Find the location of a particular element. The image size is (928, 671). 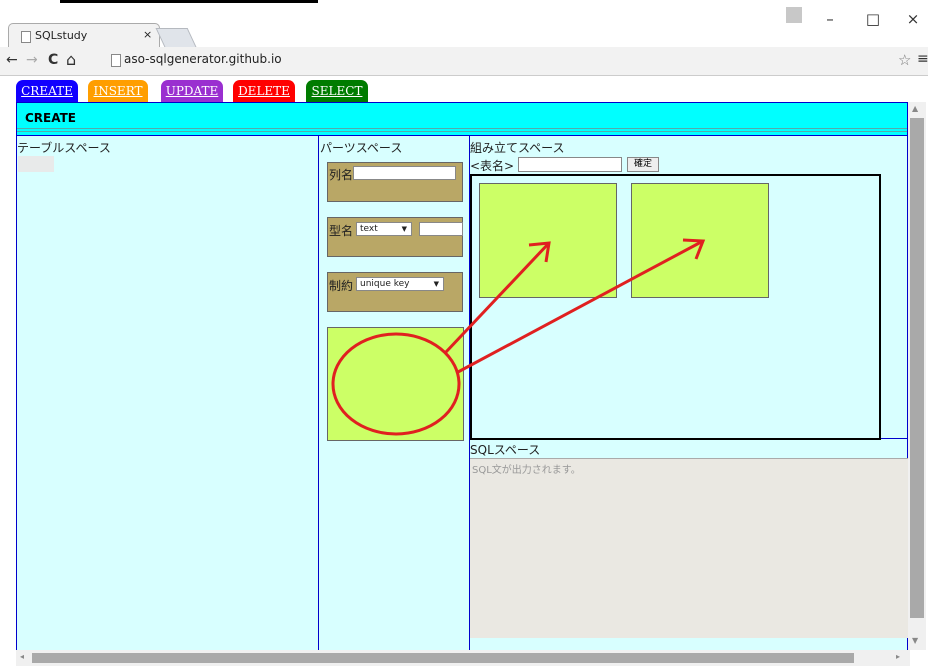

horizontal-scrollbar: ◂ ▸ is located at coordinates (463, 658).